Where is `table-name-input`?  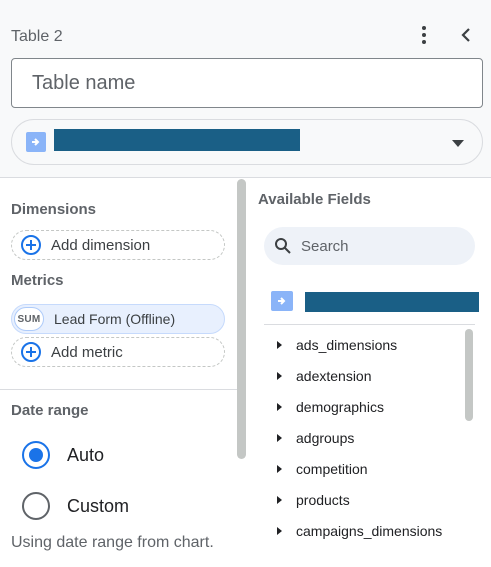 table-name-input is located at coordinates (247, 83).